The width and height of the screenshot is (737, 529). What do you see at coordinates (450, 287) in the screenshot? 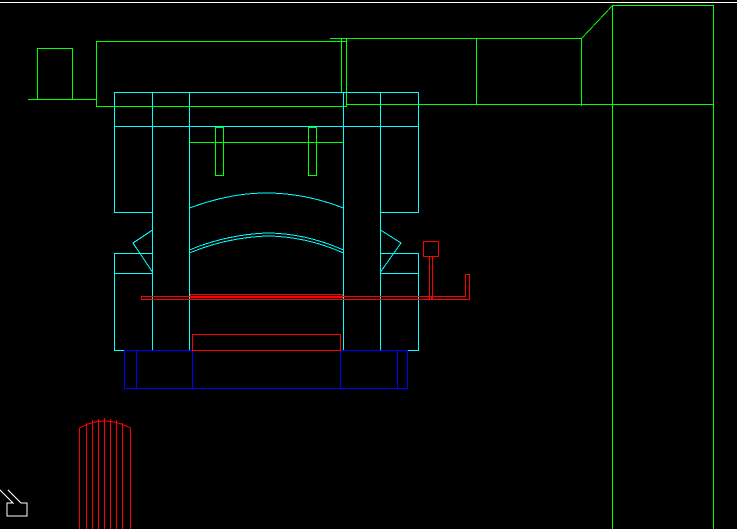
I see `outlet-elbow` at bounding box center [450, 287].